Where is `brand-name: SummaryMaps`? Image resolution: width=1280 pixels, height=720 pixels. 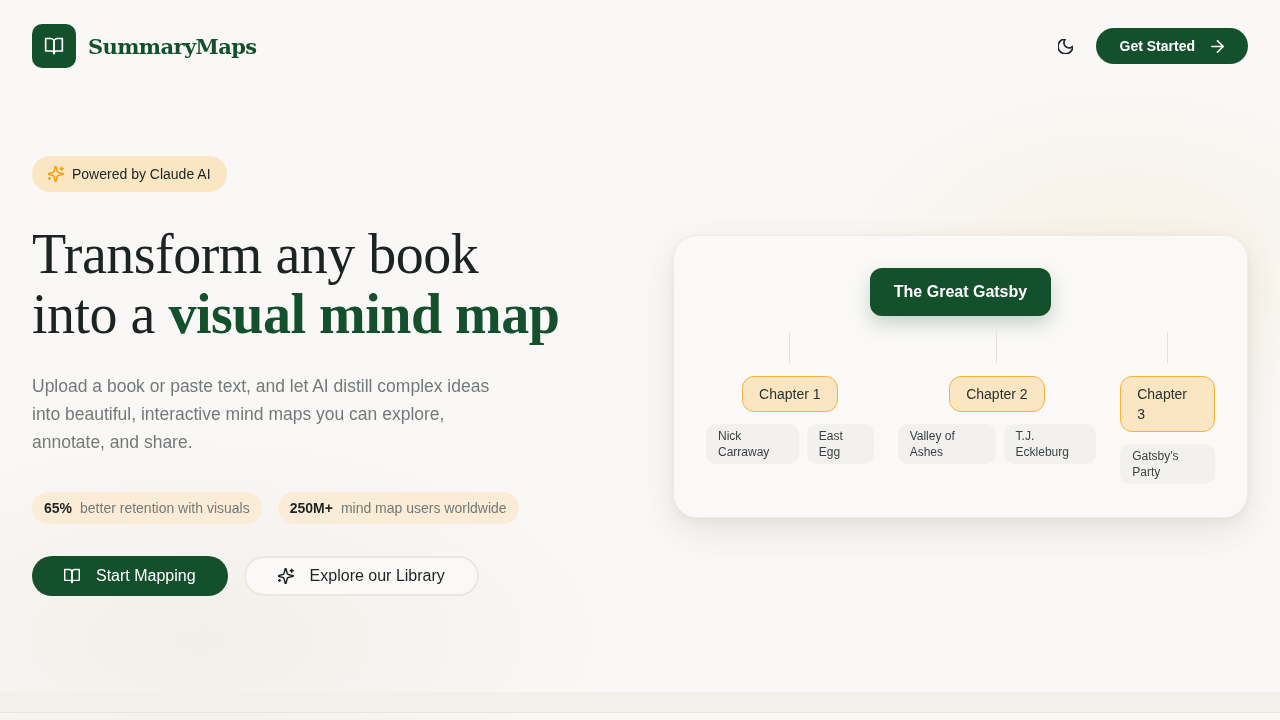
brand-name: SummaryMaps is located at coordinates (172, 46).